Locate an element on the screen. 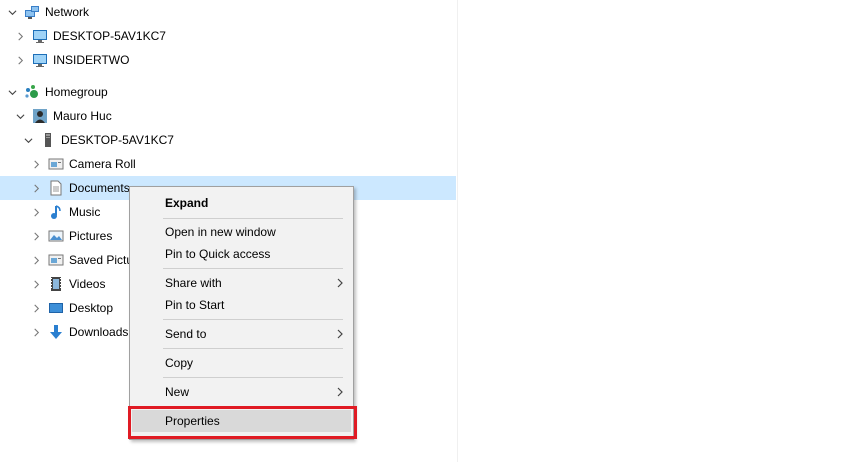  tree-item-label: Music is located at coordinates (85, 212).